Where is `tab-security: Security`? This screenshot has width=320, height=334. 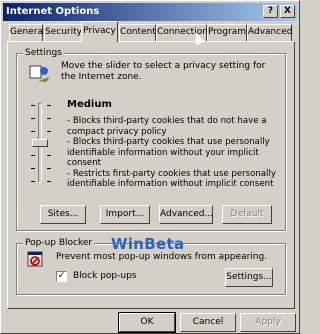 tab-security: Security is located at coordinates (63, 32).